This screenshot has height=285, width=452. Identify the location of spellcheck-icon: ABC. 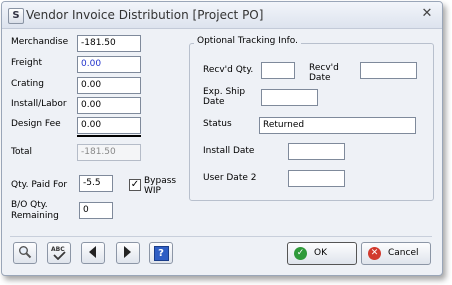
(59, 253).